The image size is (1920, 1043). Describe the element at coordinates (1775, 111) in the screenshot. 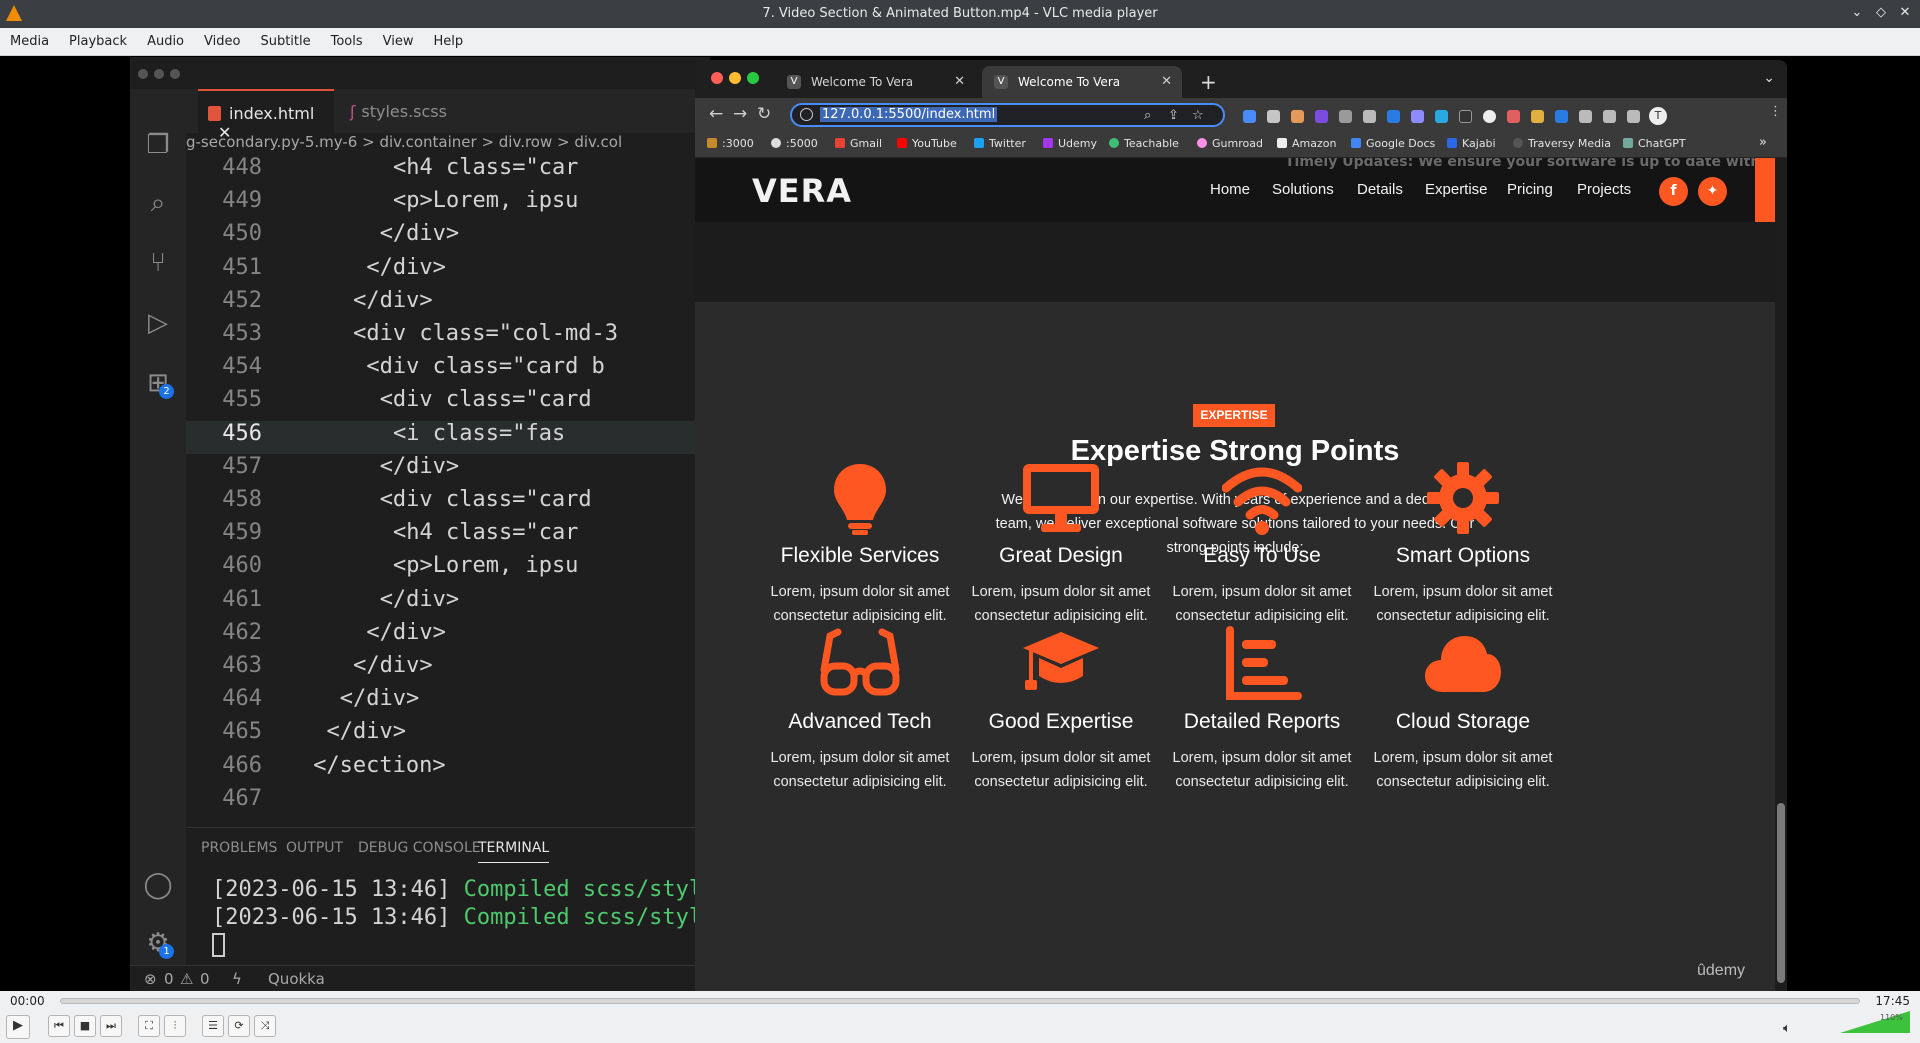

I see `more-menu-icon: ⋮` at that location.